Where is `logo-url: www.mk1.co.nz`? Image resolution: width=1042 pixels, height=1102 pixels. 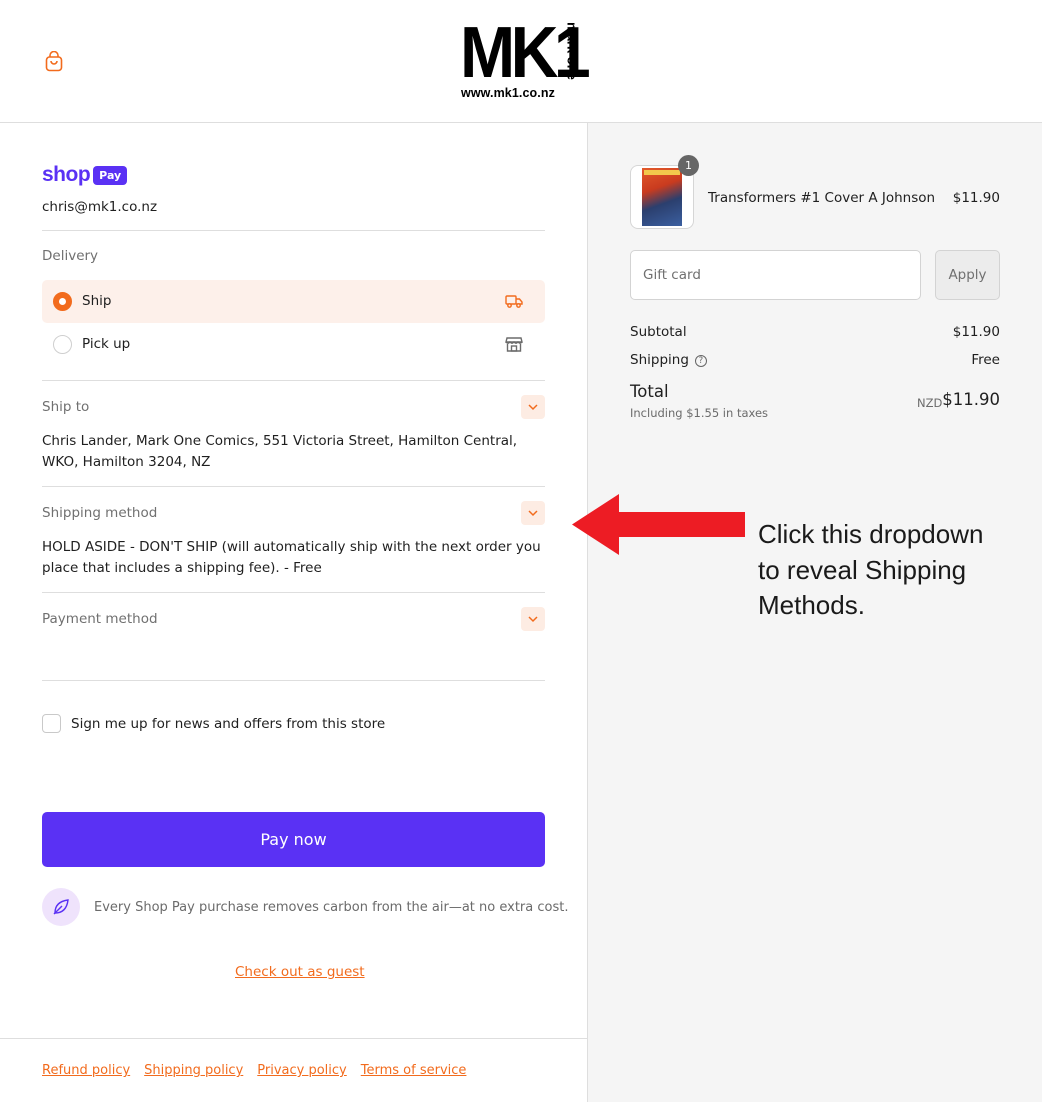
logo-url: www.mk1.co.nz is located at coordinates (508, 93).